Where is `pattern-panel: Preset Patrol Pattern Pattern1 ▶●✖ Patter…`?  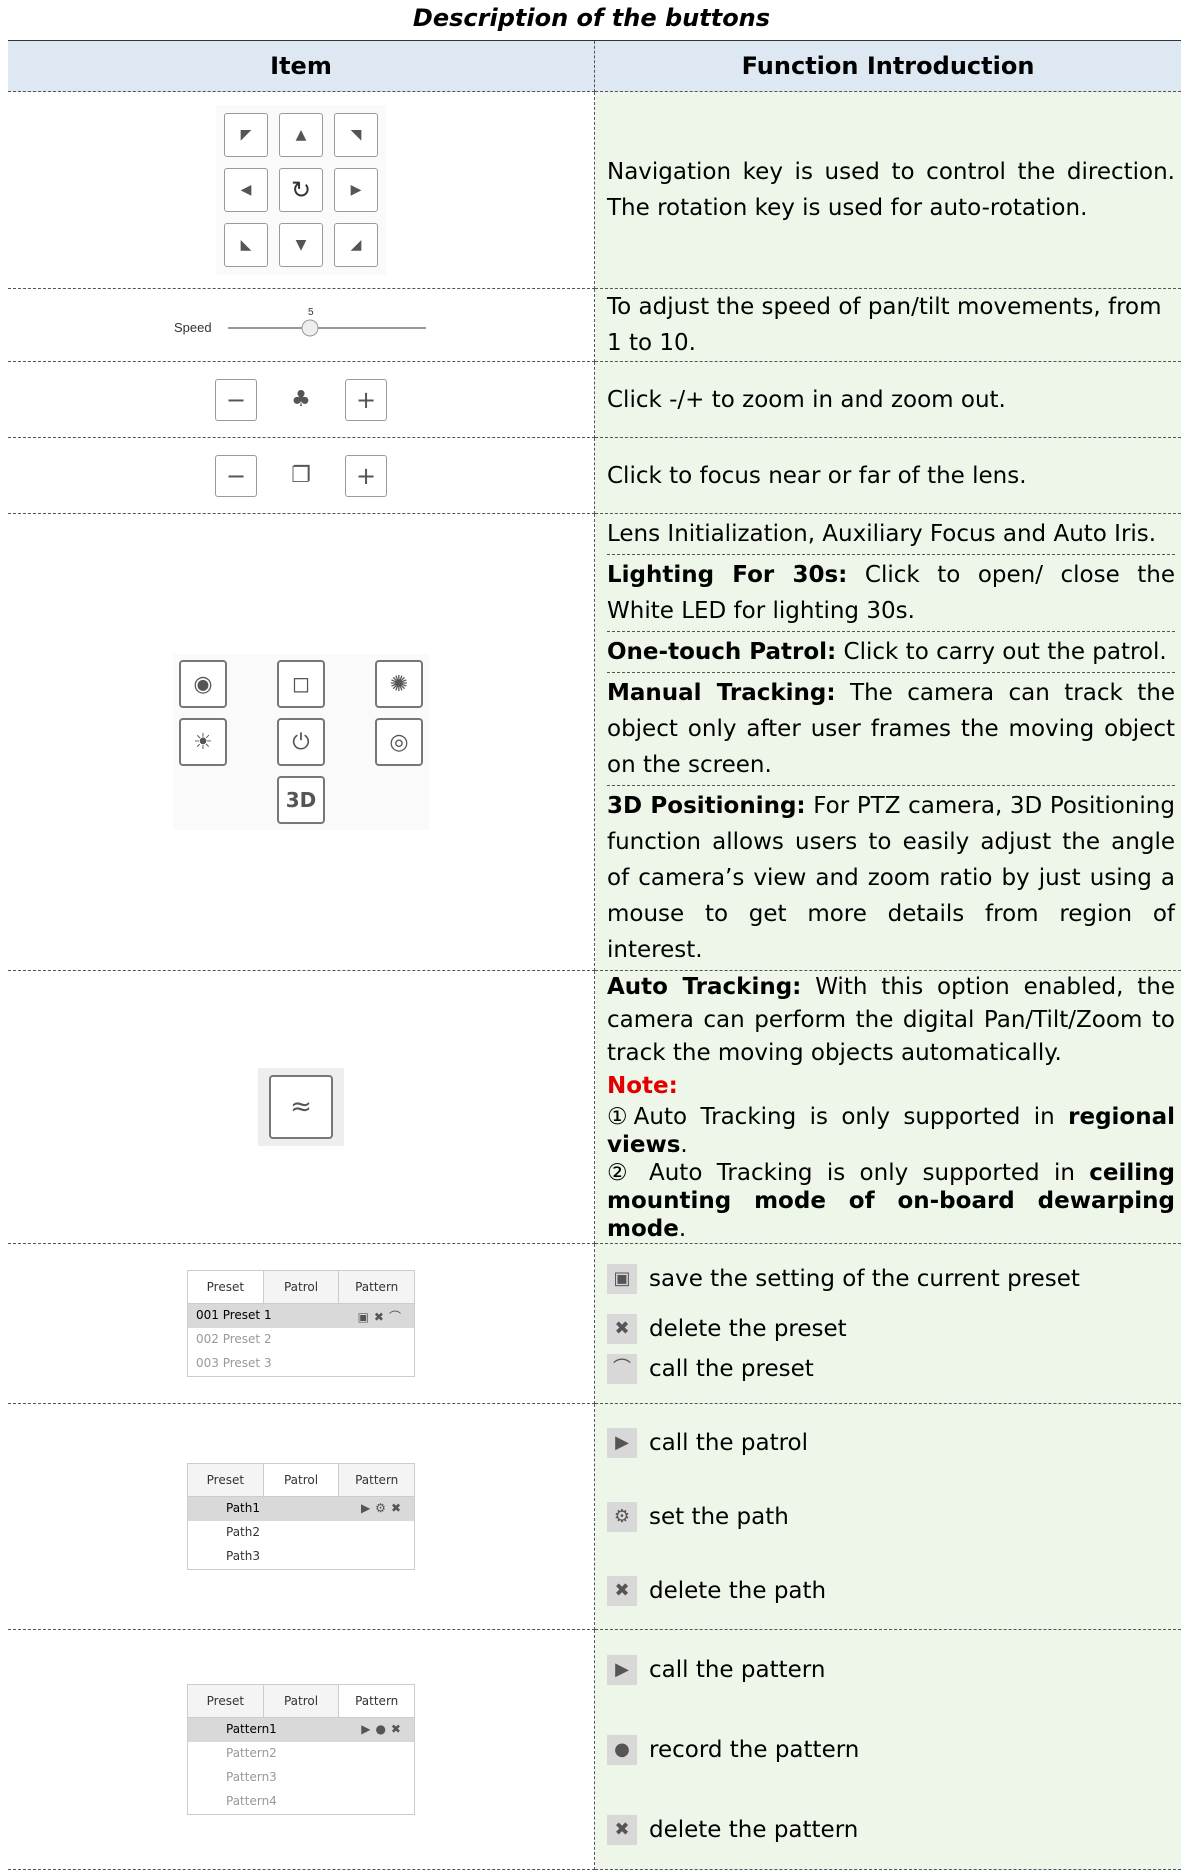 pattern-panel: Preset Patrol Pattern Pattern1 ▶●✖ Patter… is located at coordinates (301, 1749).